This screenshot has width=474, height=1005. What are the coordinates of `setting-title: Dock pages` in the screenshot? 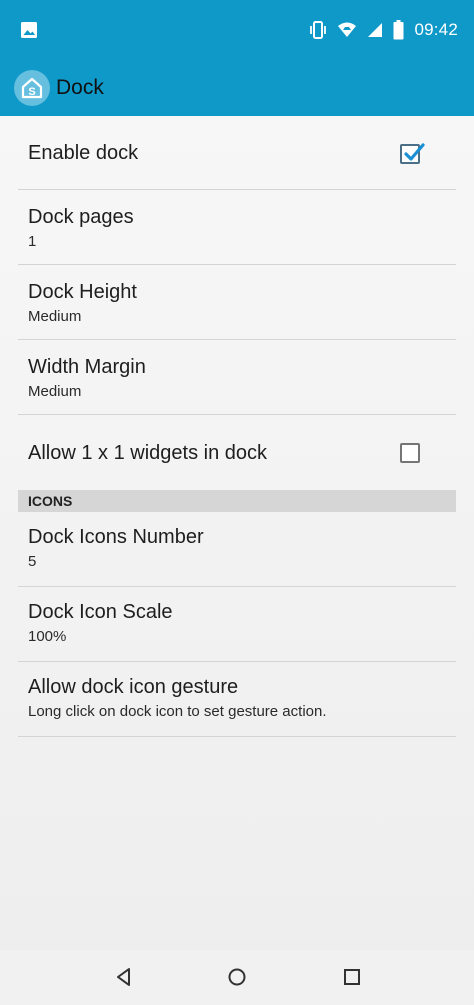 It's located at (81, 217).